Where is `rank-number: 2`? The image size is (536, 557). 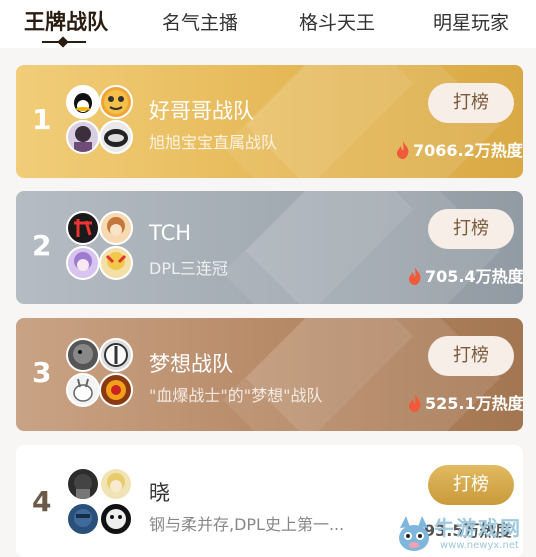 rank-number: 2 is located at coordinates (42, 245).